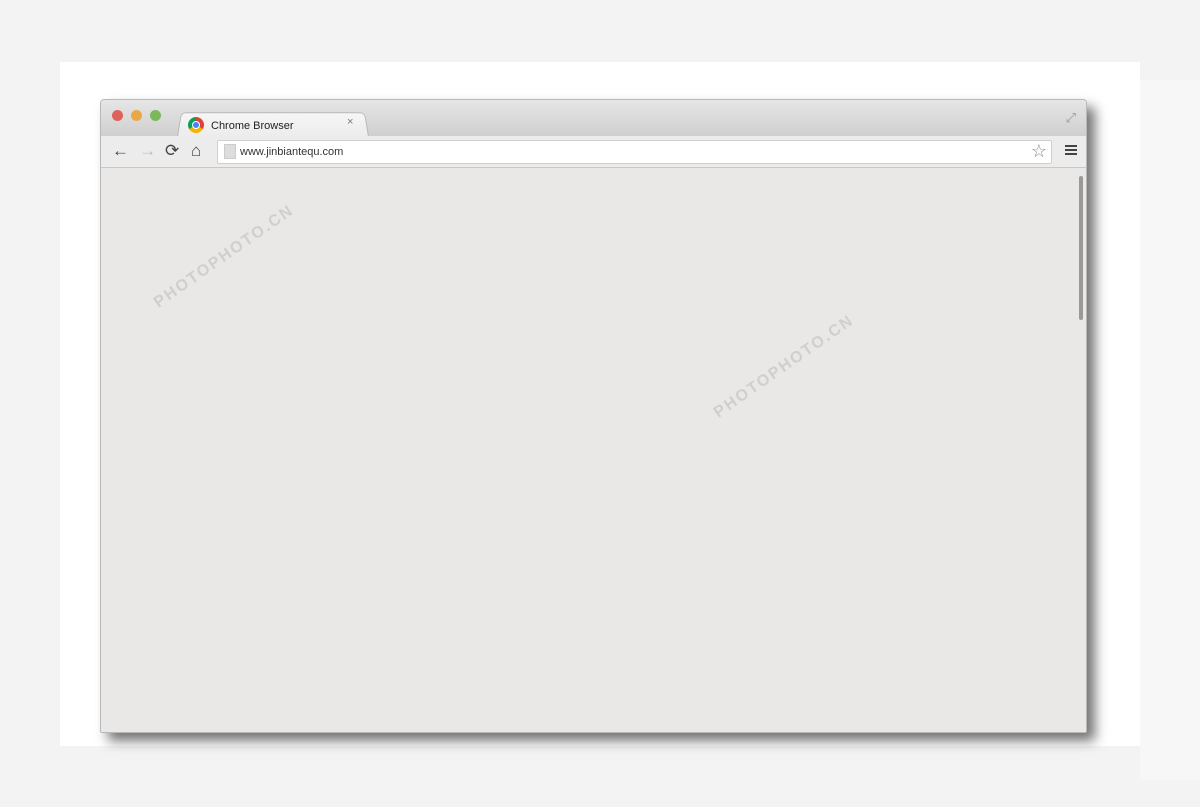 Image resolution: width=1200 pixels, height=807 pixels. I want to click on reload-icon: ⟳, so click(172, 151).